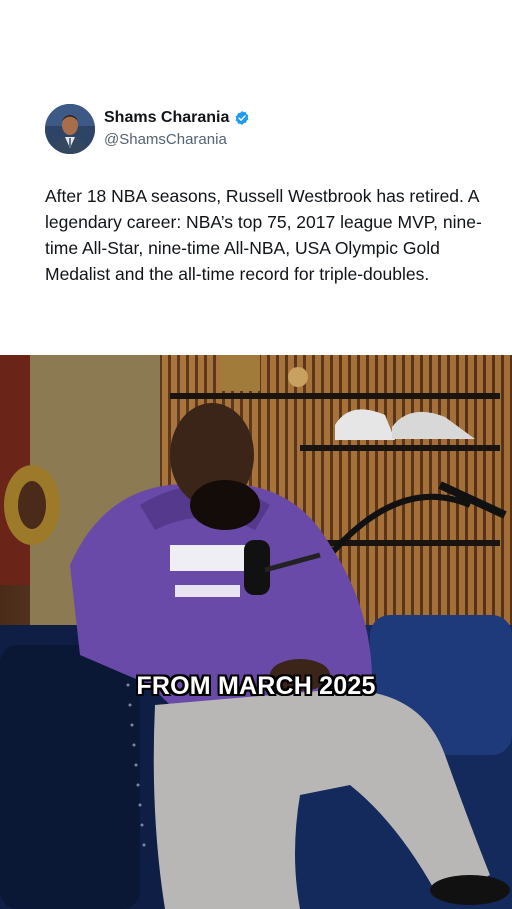 The width and height of the screenshot is (512, 909). I want to click on author-block: Shams Charania @ShamsCharania, so click(177, 128).